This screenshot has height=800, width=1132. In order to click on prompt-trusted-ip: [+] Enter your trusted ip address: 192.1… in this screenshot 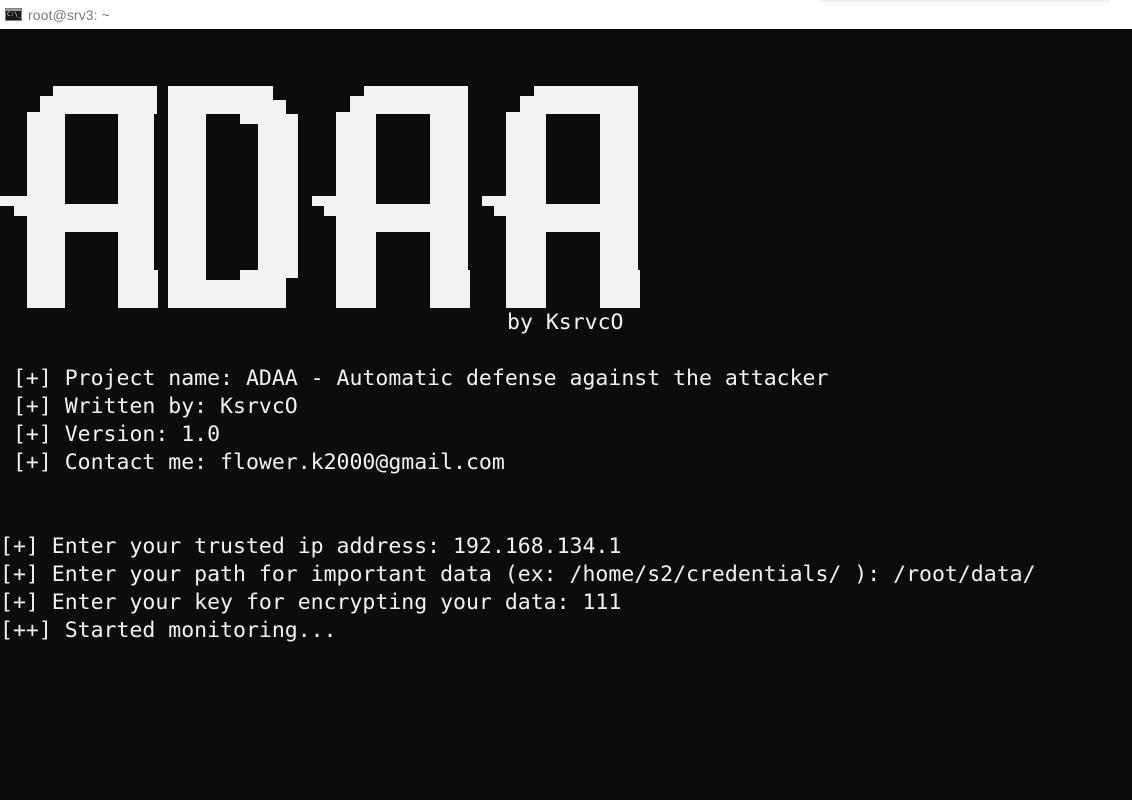, I will do `click(311, 546)`.